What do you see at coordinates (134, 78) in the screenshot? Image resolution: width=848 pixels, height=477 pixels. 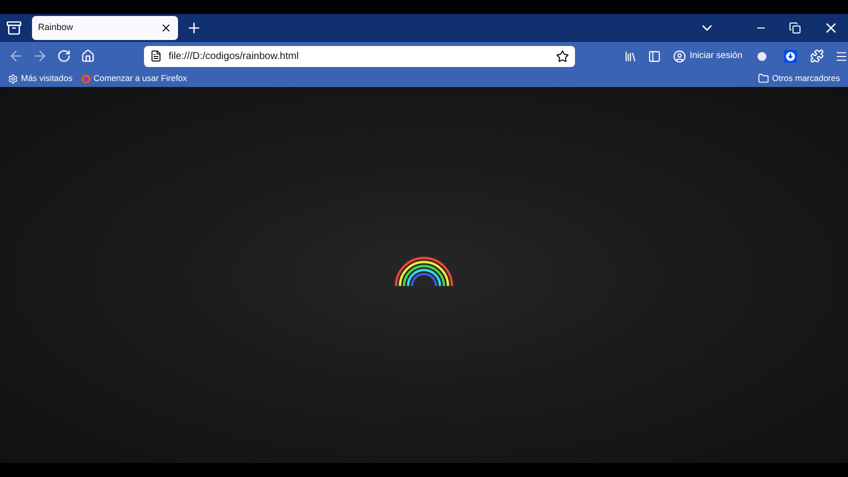 I see `bookmark-link: Comenzar a usar Firefox` at bounding box center [134, 78].